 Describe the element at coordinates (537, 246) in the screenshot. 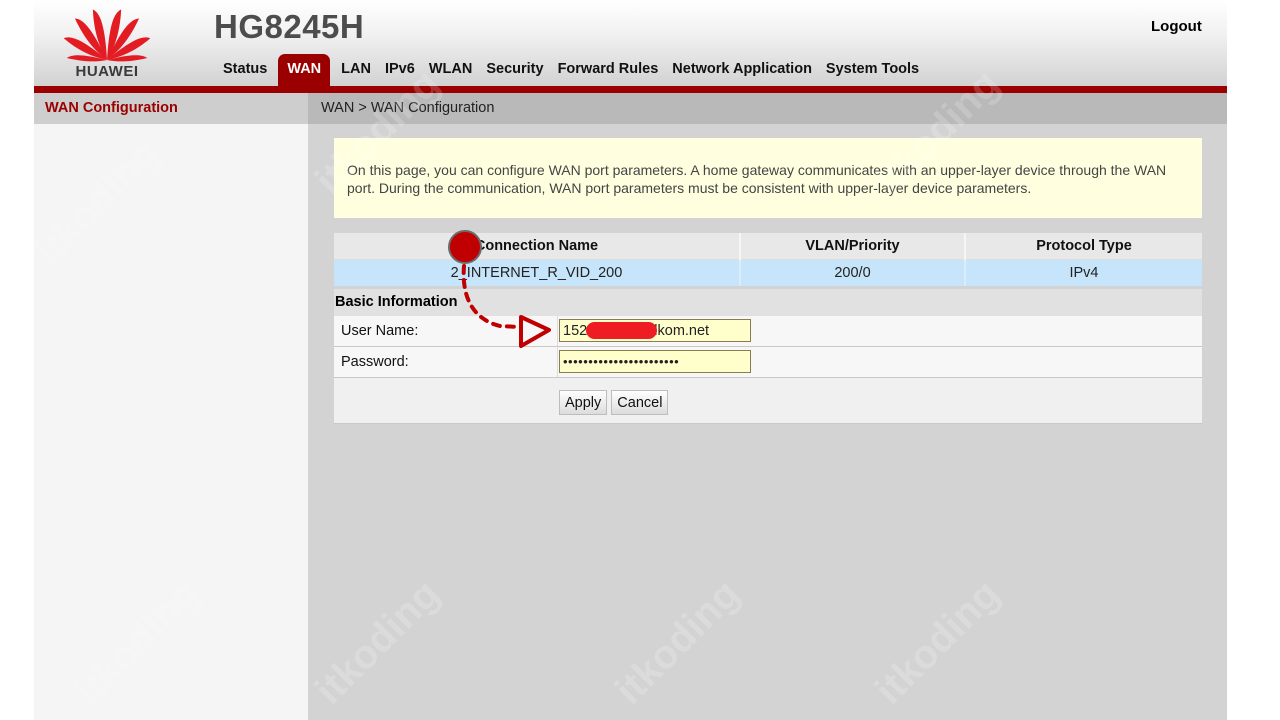

I see `column-header-connection-name: Connection Name` at that location.